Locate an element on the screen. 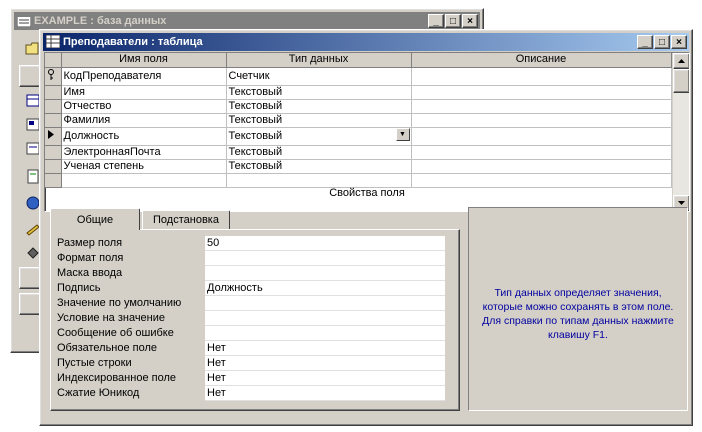  database-icon is located at coordinates (24, 20).